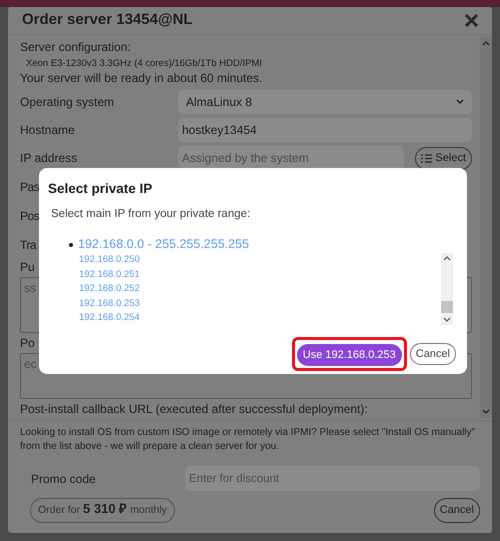 This screenshot has width=500, height=541. What do you see at coordinates (49, 158) in the screenshot?
I see `field-label: IP address` at bounding box center [49, 158].